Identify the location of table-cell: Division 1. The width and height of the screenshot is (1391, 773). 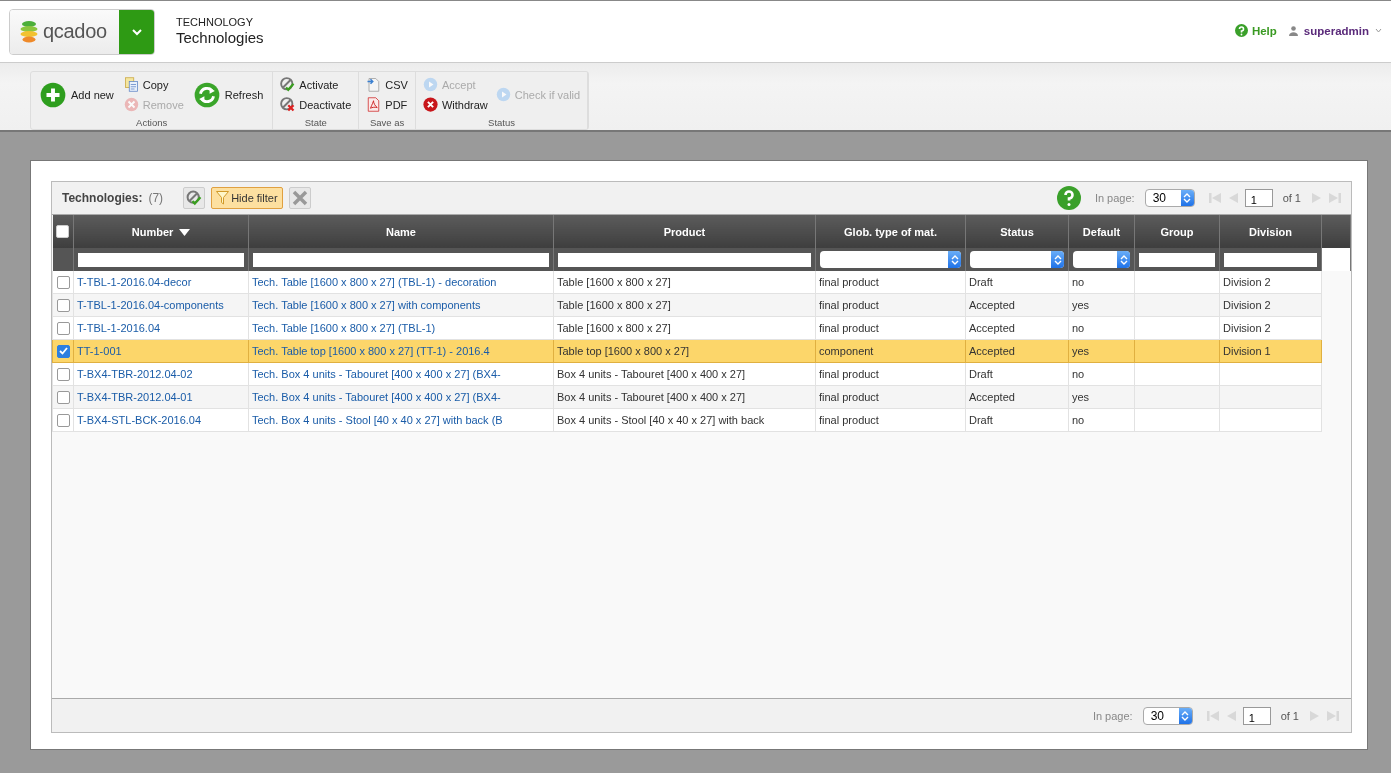
(1247, 351).